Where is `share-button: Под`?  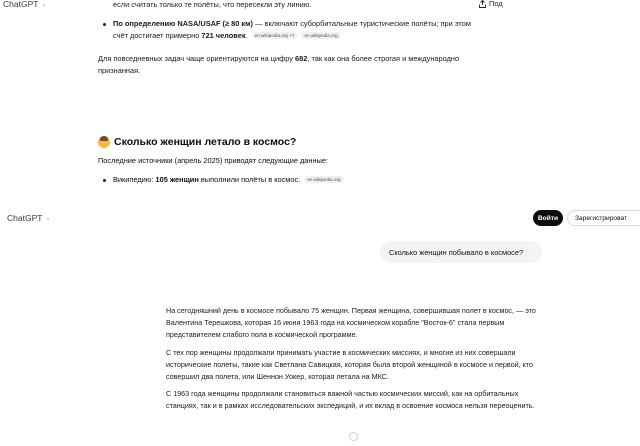 share-button: Под is located at coordinates (491, 4).